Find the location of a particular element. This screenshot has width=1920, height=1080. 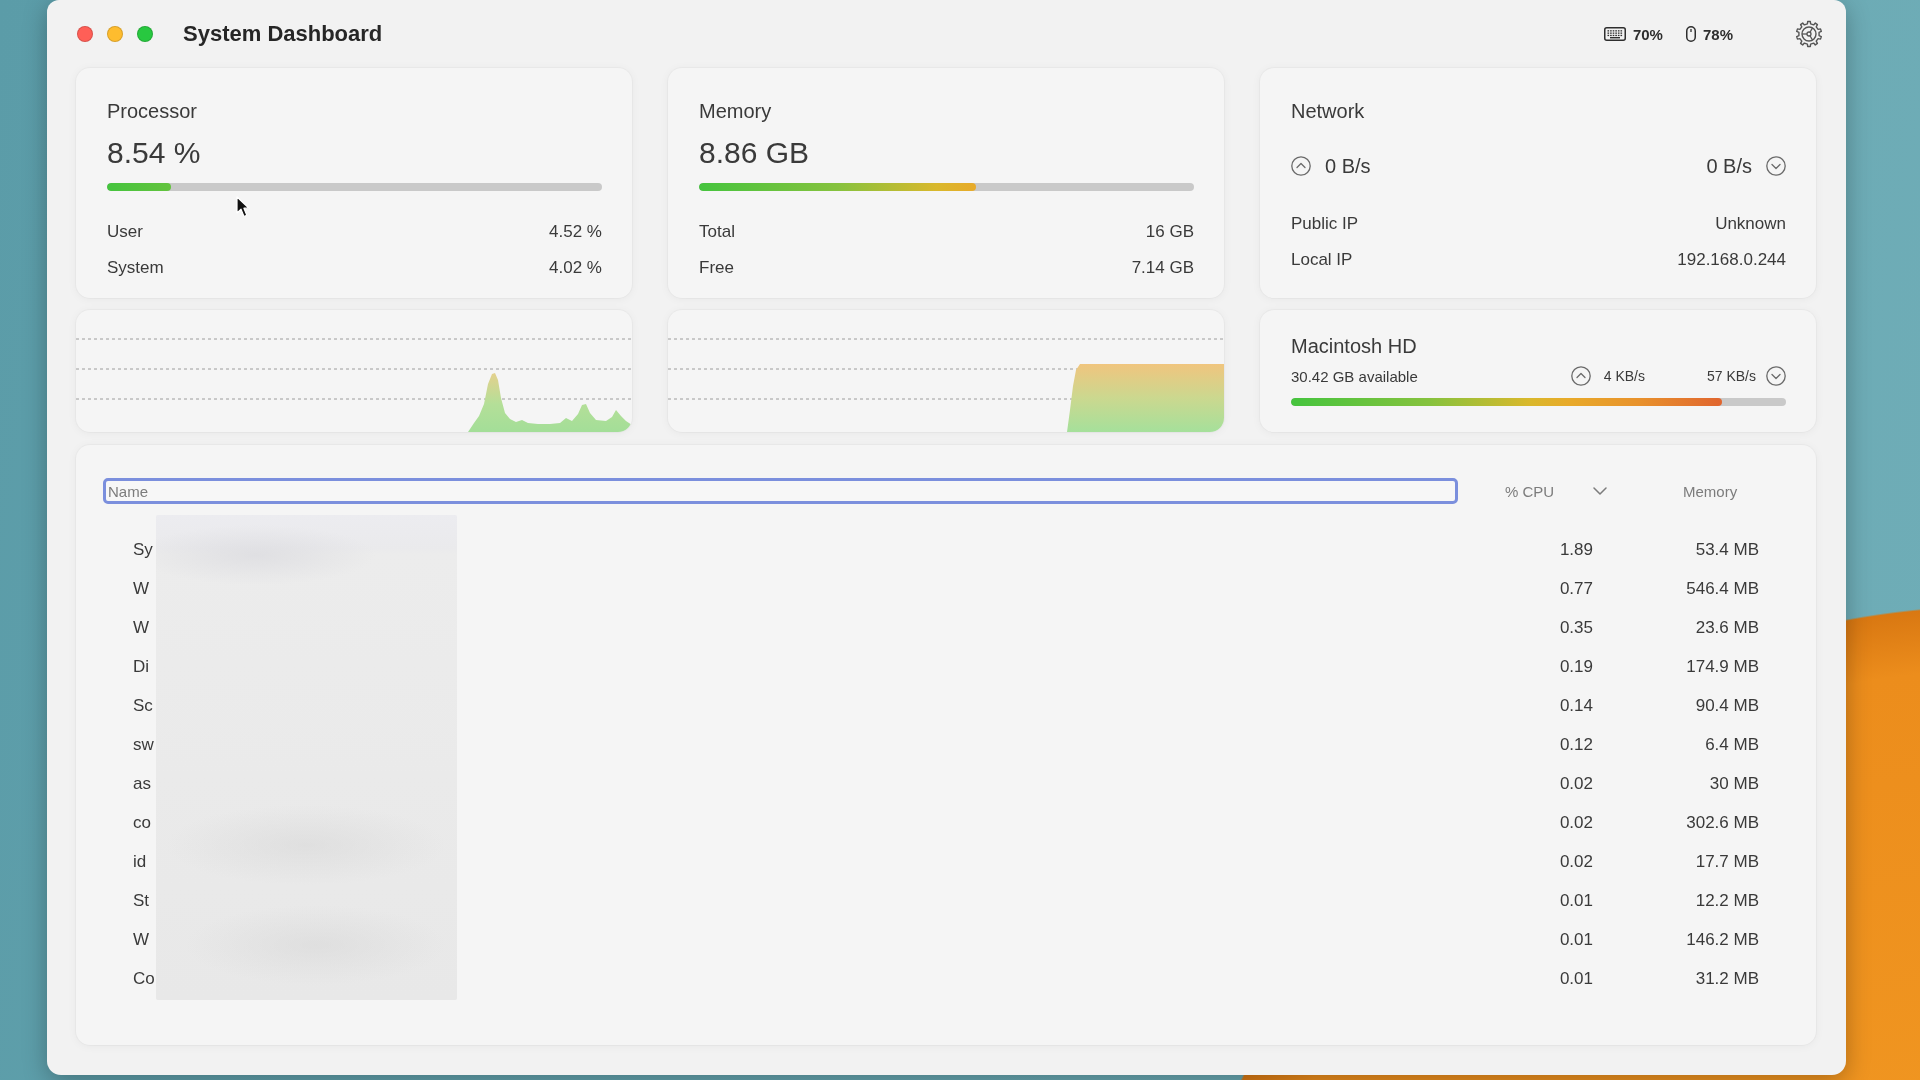

table-cell: Di is located at coordinates (141, 666).